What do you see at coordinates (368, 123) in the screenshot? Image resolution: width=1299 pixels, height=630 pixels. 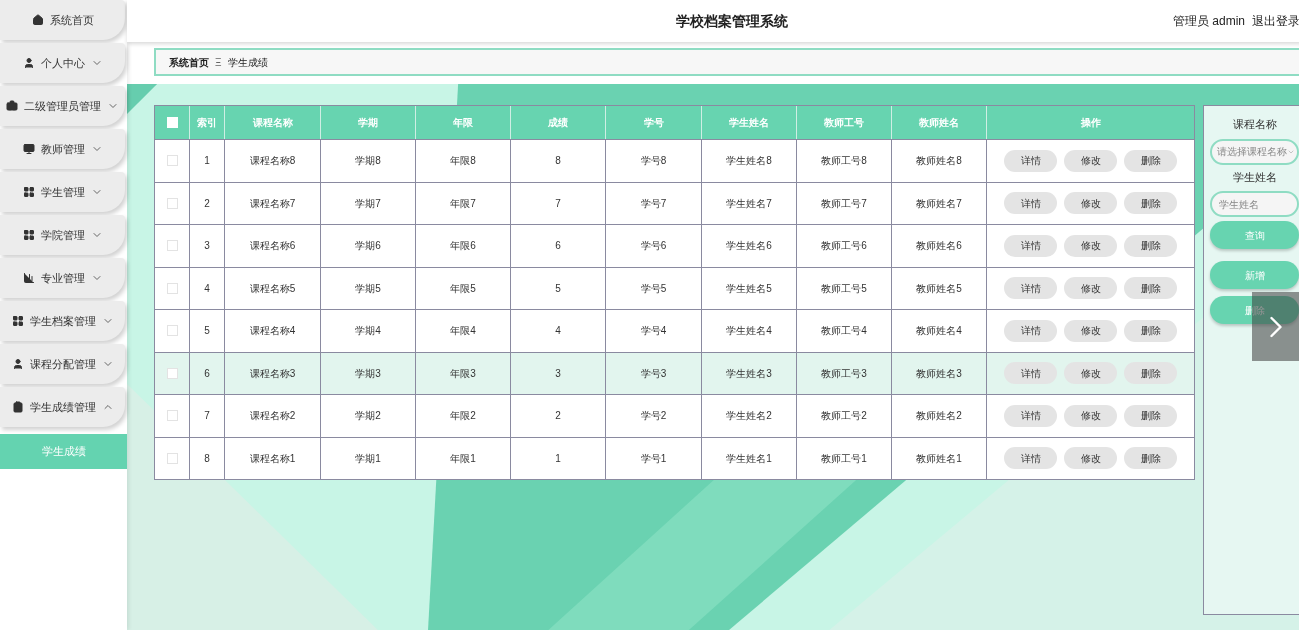 I see `column-header: 学期` at bounding box center [368, 123].